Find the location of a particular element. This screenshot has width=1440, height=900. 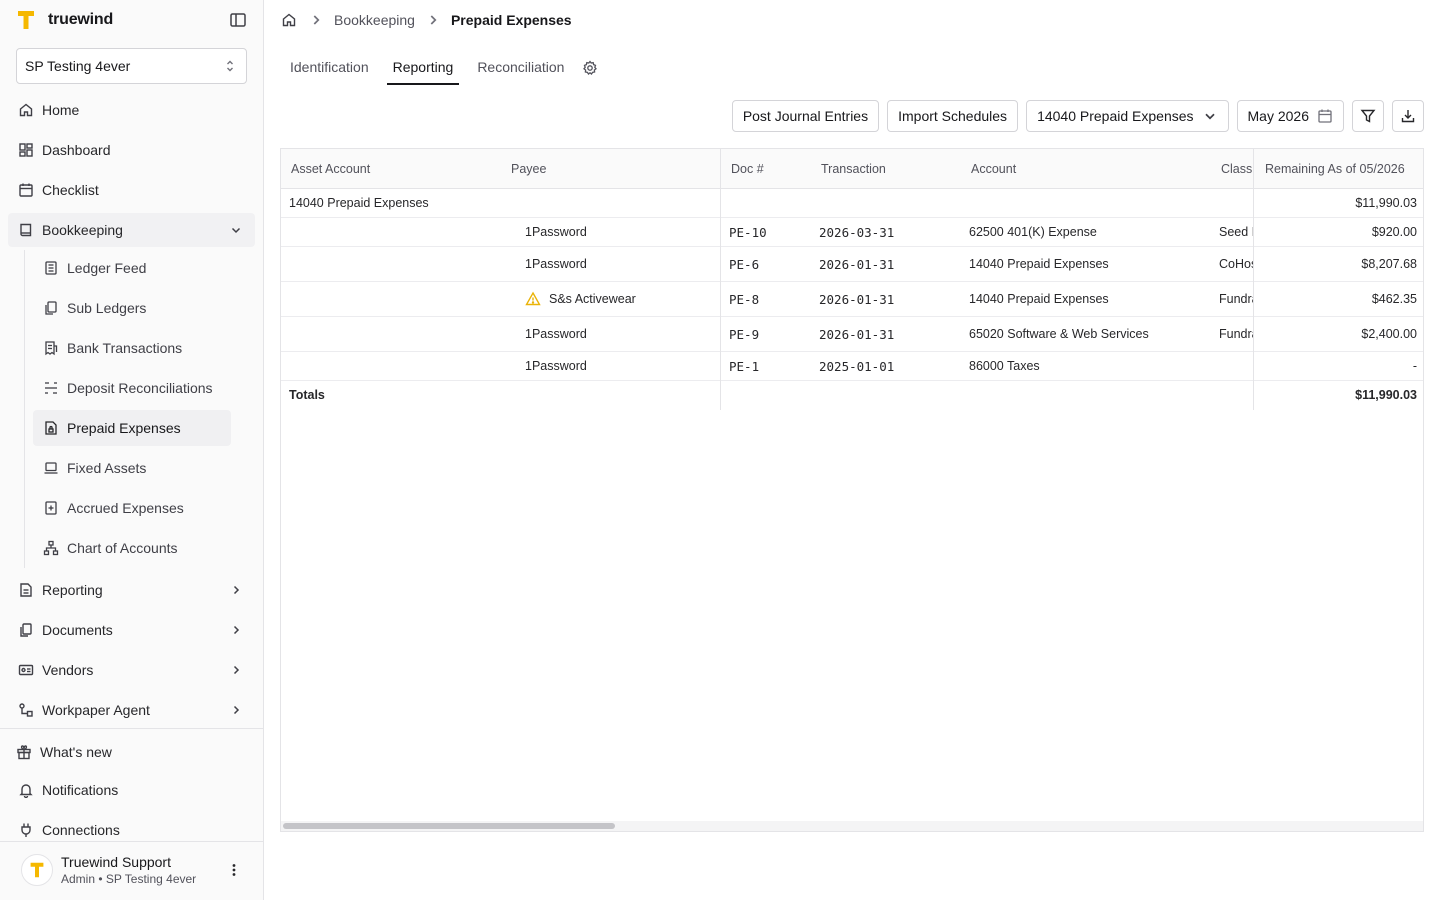

gear-icon is located at coordinates (590, 68).